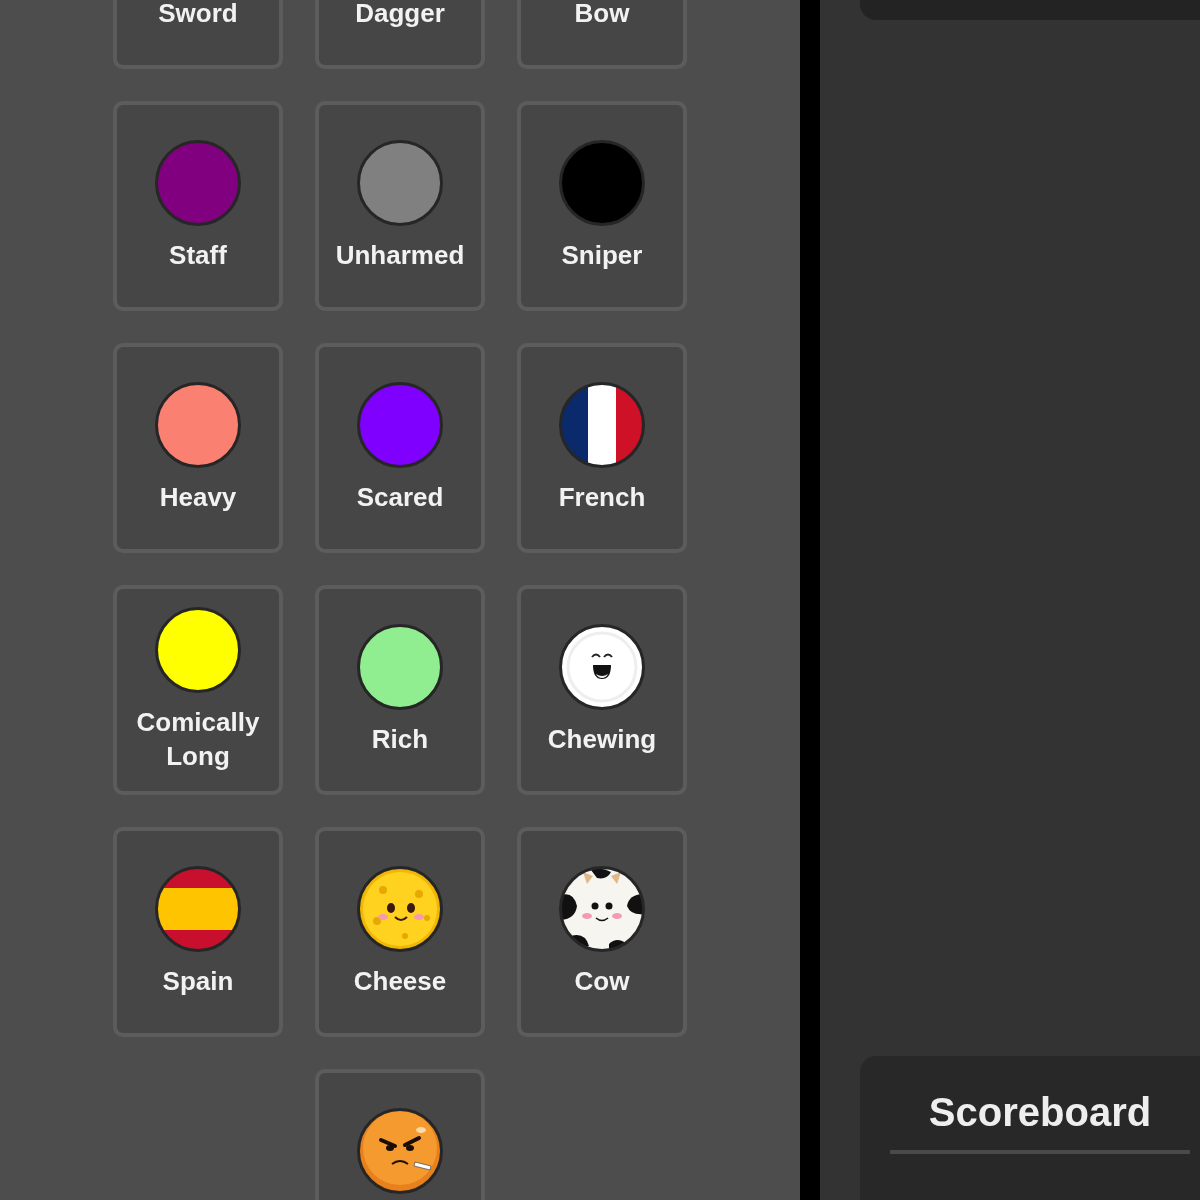  I want to click on scoreboard-title: Scoreboard, so click(1040, 1112).